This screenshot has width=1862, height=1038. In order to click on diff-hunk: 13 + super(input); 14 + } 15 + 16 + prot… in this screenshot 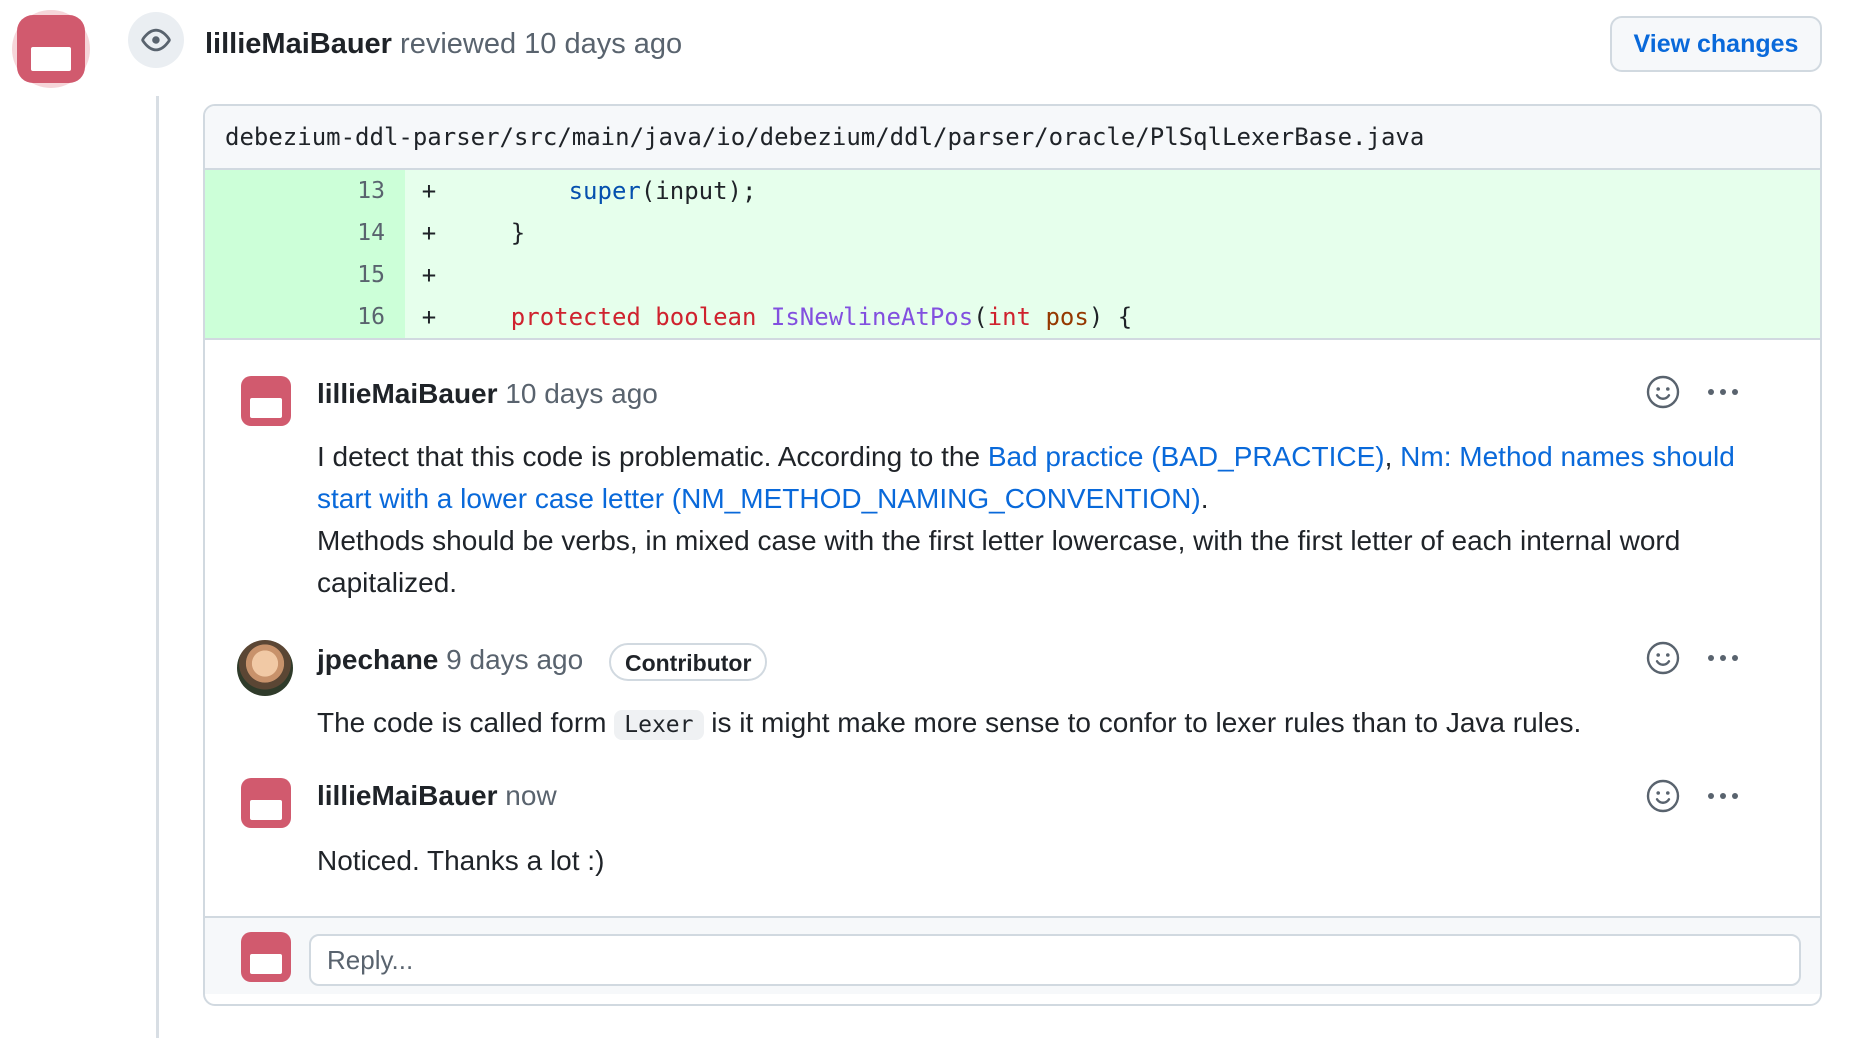, I will do `click(1012, 254)`.